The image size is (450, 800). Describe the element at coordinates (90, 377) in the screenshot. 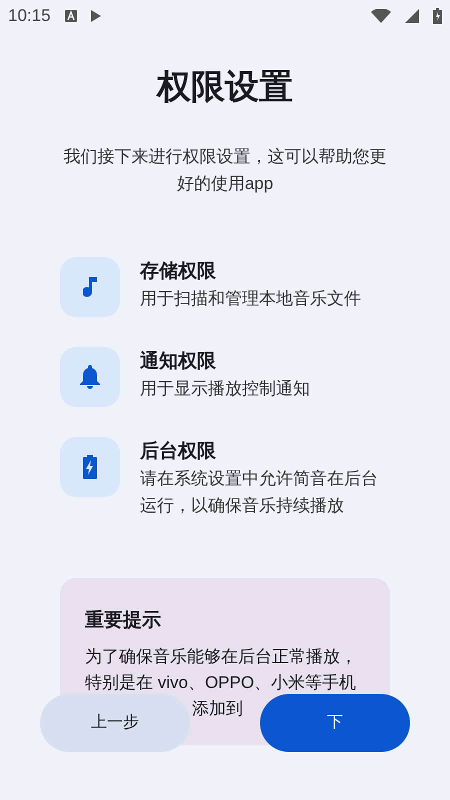

I see `bell-icon` at that location.